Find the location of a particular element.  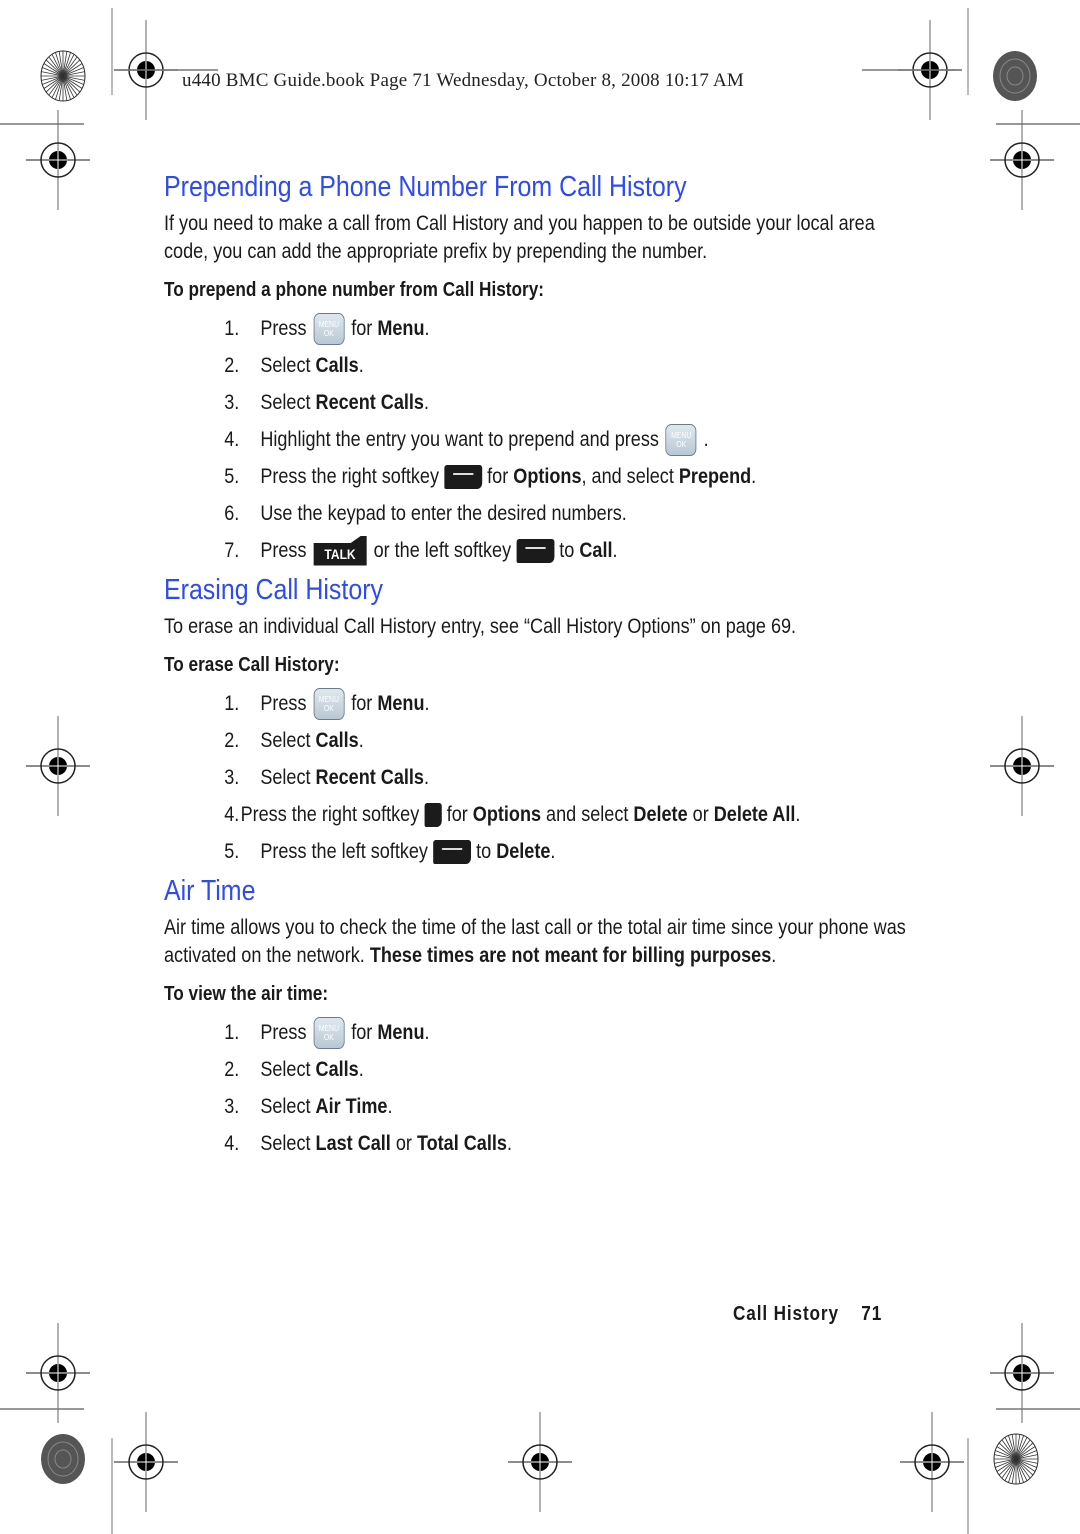

page-footer: Call History 71 is located at coordinates (807, 1314).